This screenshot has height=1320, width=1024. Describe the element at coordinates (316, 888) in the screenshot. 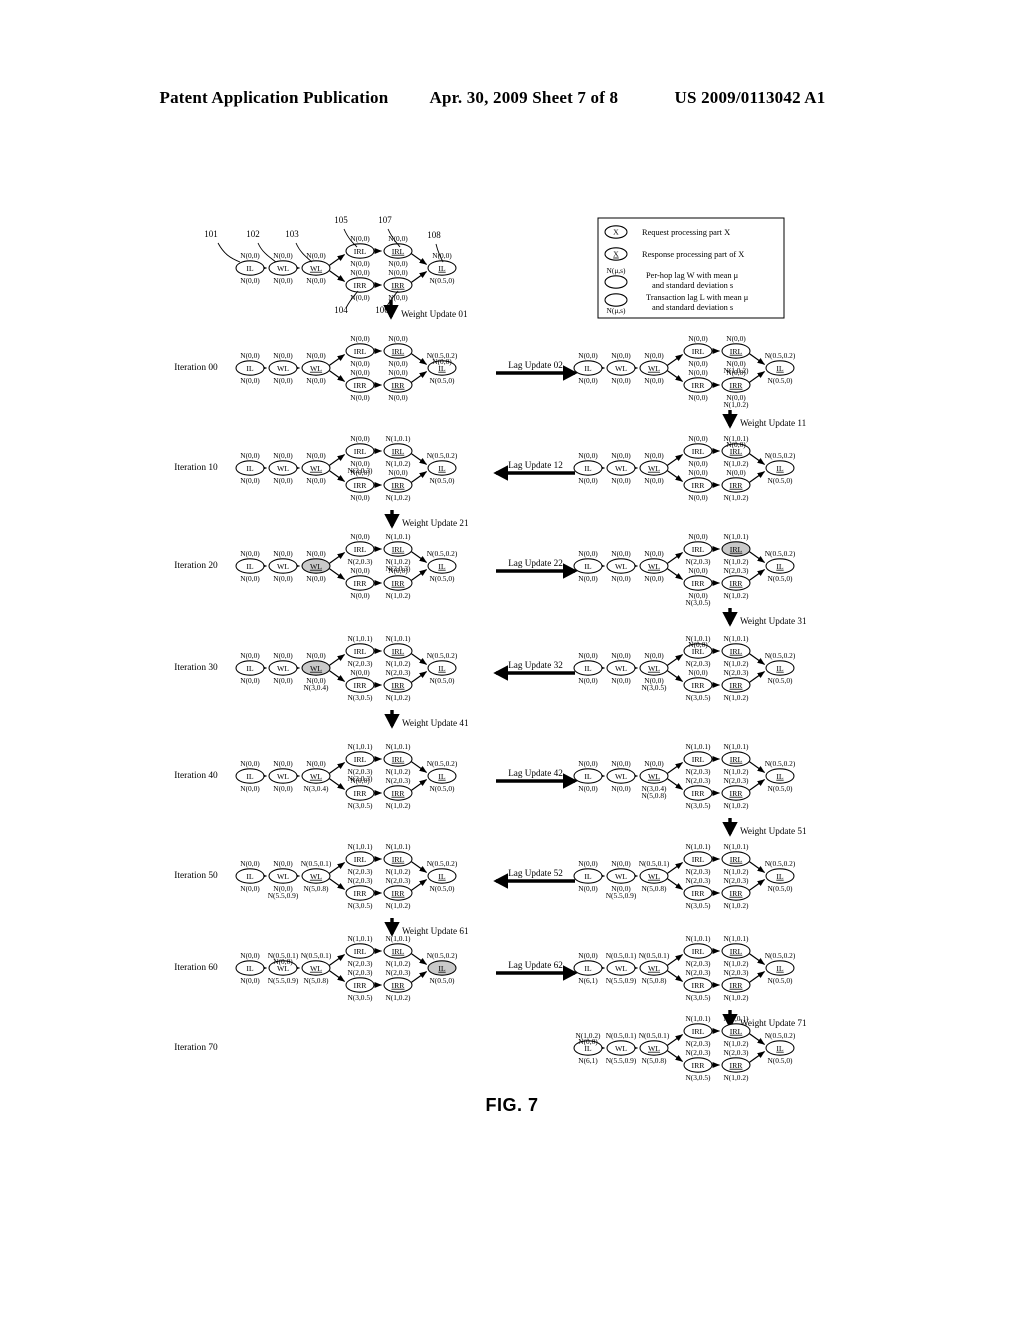

I see `node-bottom-dist-wl2: N(5,0.8)` at that location.